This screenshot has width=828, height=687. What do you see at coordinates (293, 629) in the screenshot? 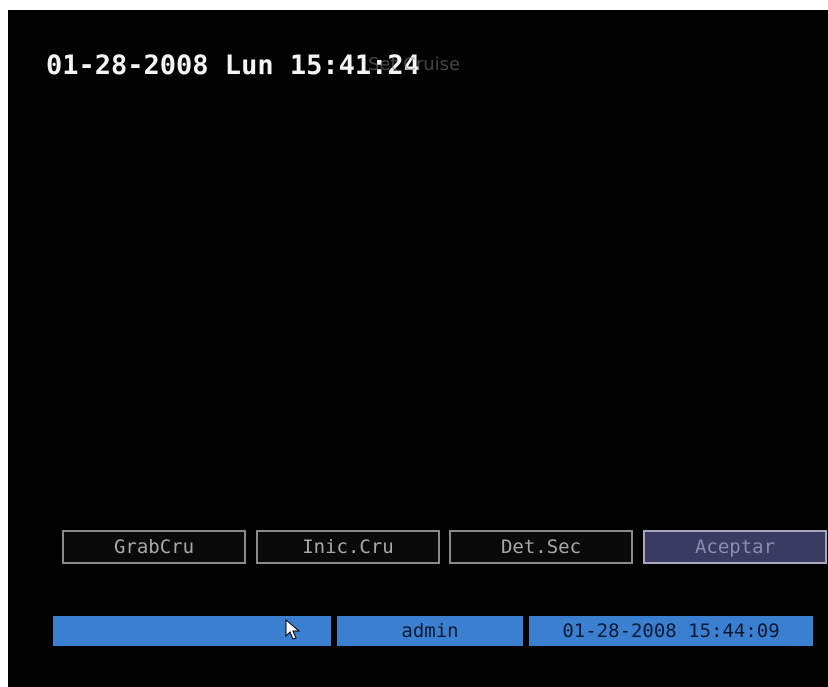
I see `mouse-pointer-icon` at bounding box center [293, 629].